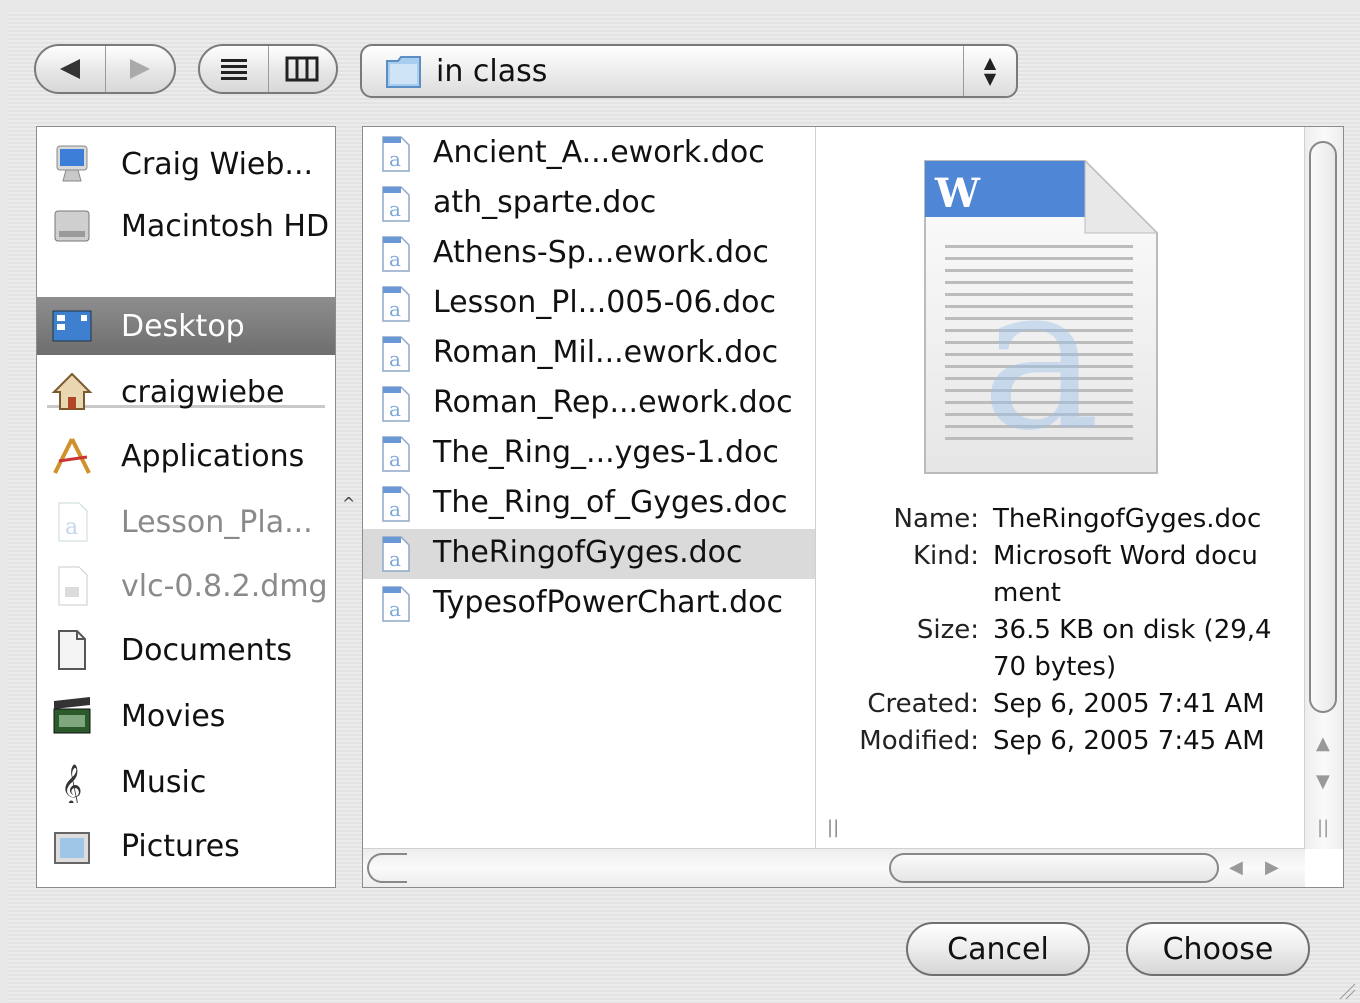 This screenshot has width=1360, height=1003. I want to click on sidebar-item-home: craigwiebe, so click(186, 392).